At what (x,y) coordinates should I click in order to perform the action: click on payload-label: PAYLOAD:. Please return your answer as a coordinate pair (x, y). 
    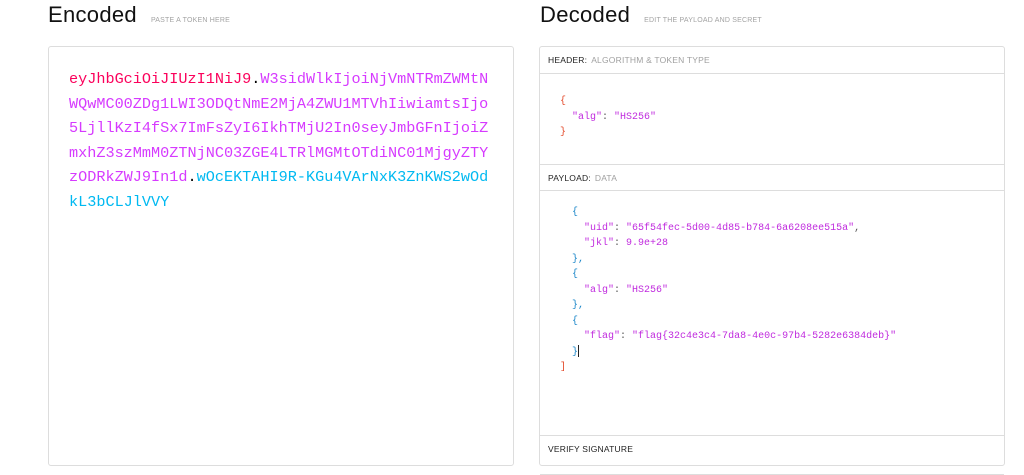
    Looking at the image, I should click on (569, 177).